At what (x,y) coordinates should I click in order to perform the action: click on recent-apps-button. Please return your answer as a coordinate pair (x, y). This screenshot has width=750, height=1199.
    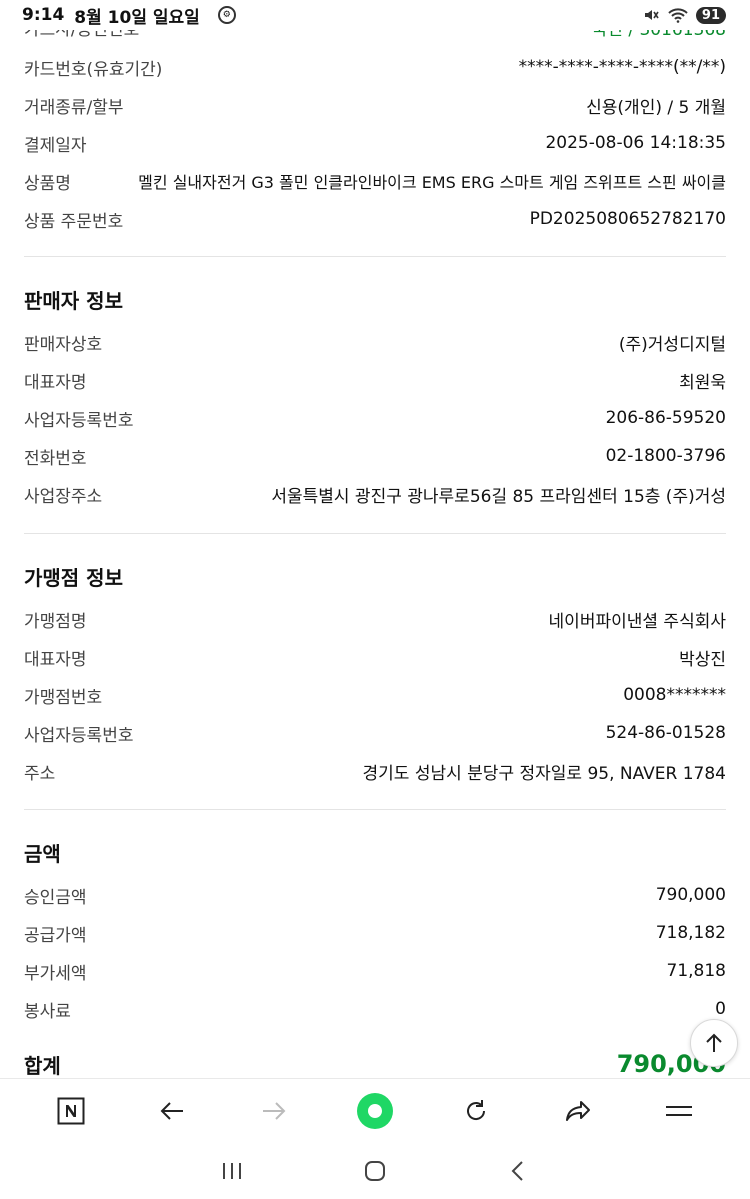
    Looking at the image, I should click on (232, 1171).